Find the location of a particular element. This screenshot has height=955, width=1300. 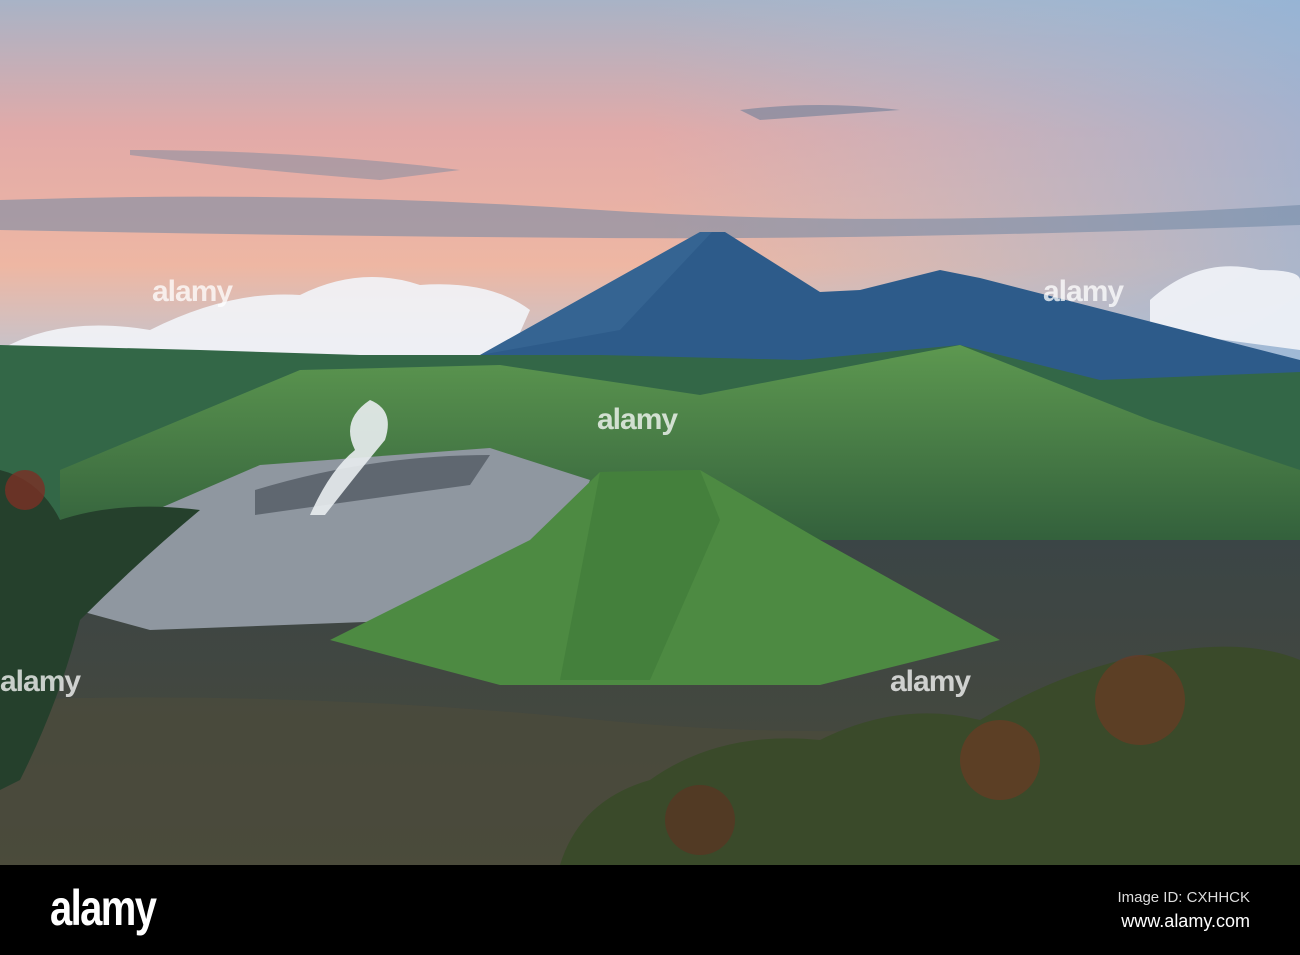

alamy-logo: alamy is located at coordinates (103, 908).